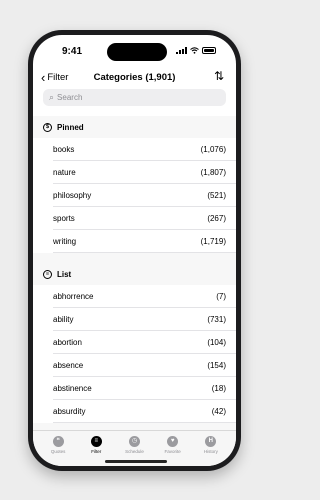  I want to click on section-title: Pinned, so click(70, 127).